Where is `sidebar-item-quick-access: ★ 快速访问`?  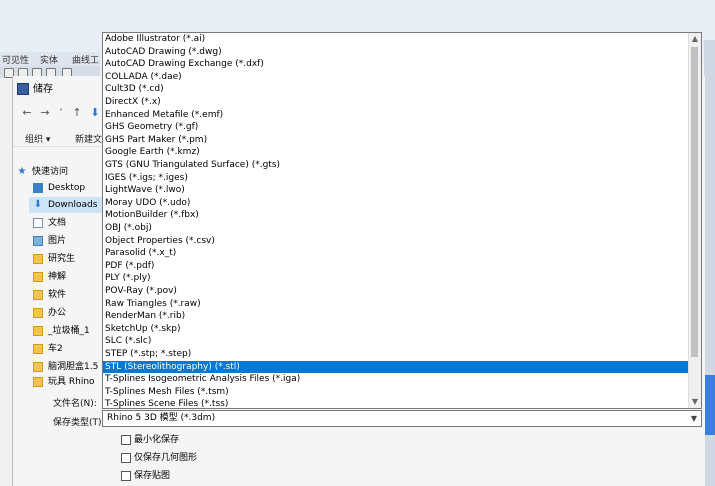 sidebar-item-quick-access: ★ 快速访问 is located at coordinates (60, 172).